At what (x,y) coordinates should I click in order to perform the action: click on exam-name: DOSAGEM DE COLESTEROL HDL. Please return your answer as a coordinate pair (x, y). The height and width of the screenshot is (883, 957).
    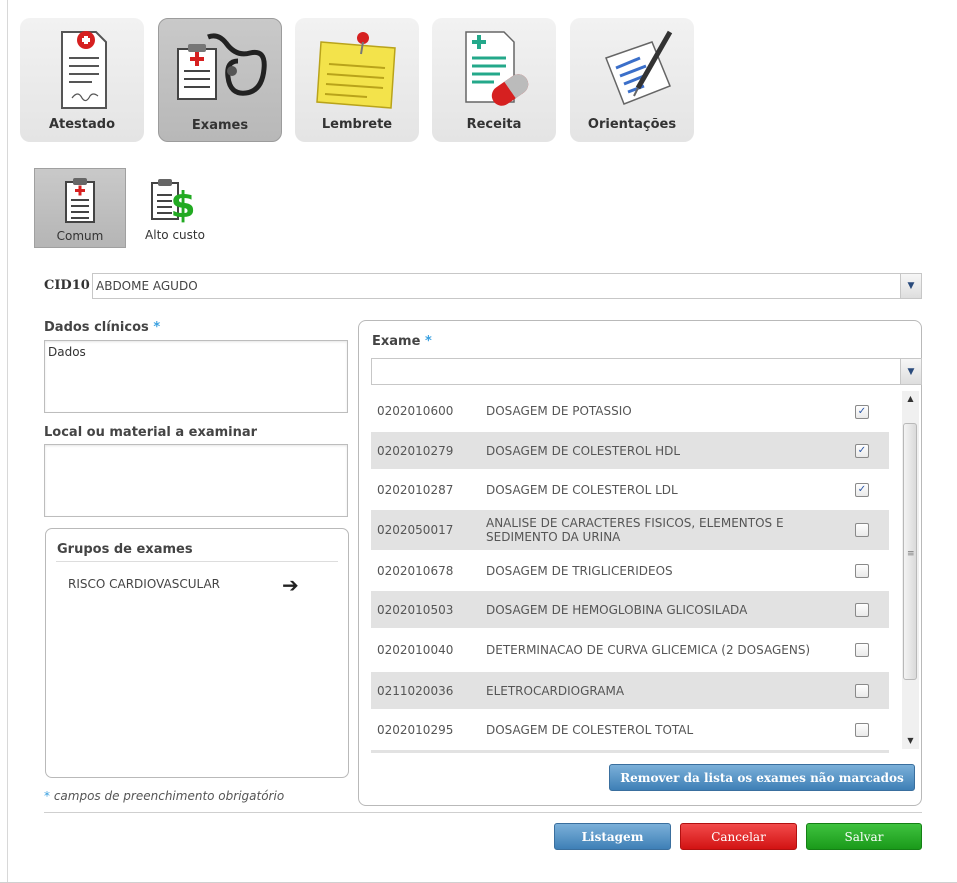
    Looking at the image, I should click on (583, 450).